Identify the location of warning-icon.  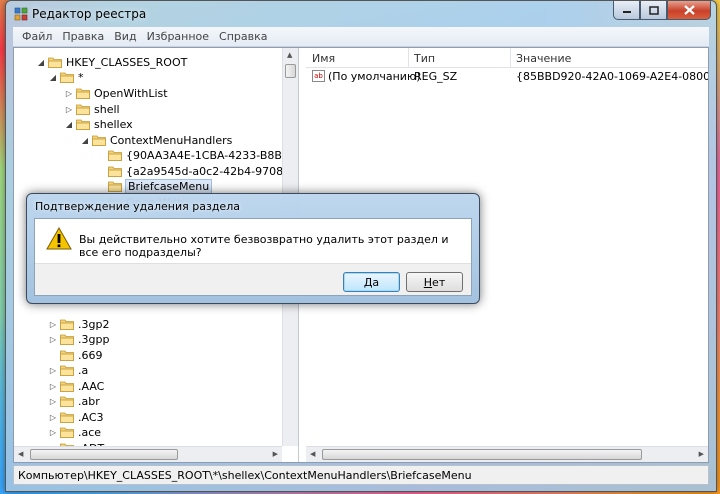
(59, 238).